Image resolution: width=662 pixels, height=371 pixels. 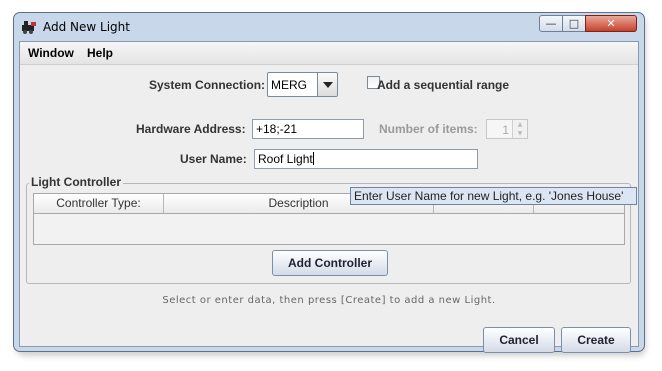 What do you see at coordinates (329, 53) in the screenshot?
I see `menu-bar: Window Help` at bounding box center [329, 53].